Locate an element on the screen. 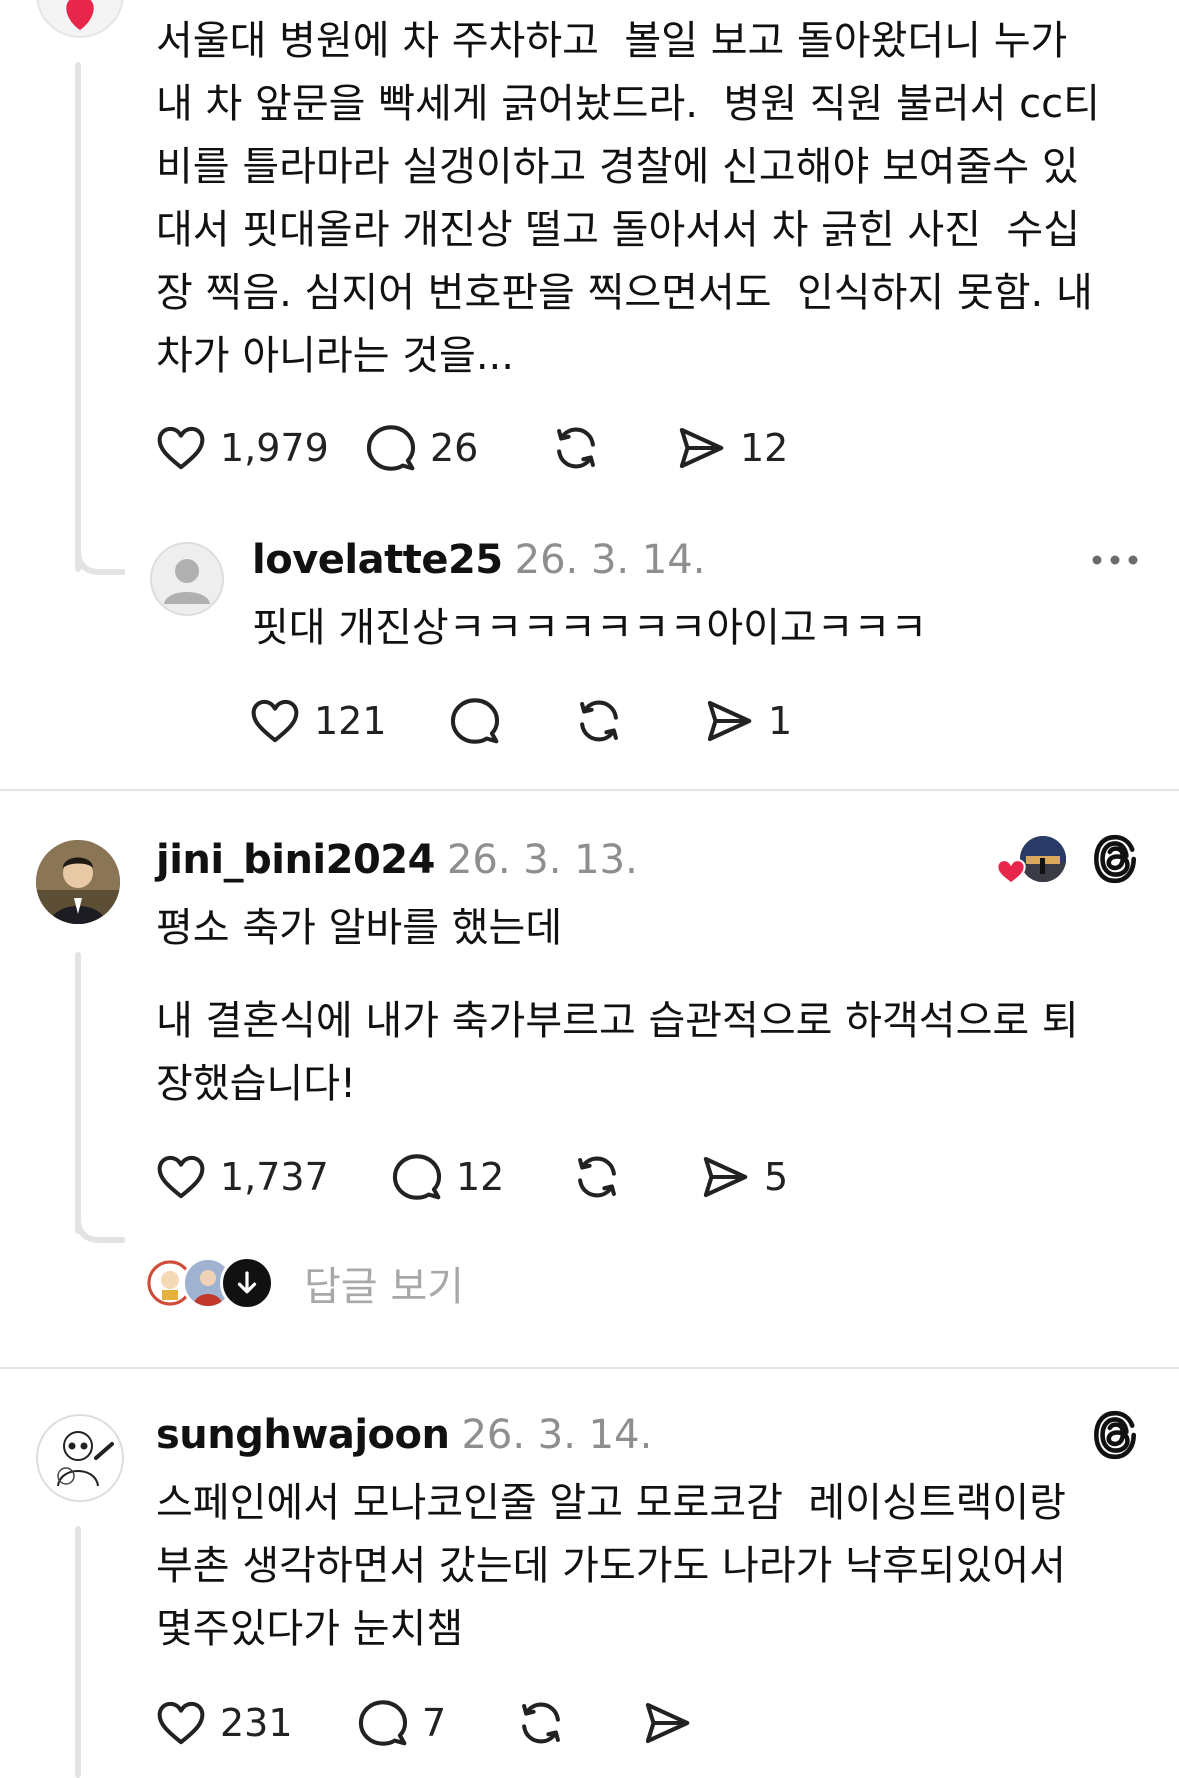  view-replies-button: 답글 보기 is located at coordinates (304, 1283).